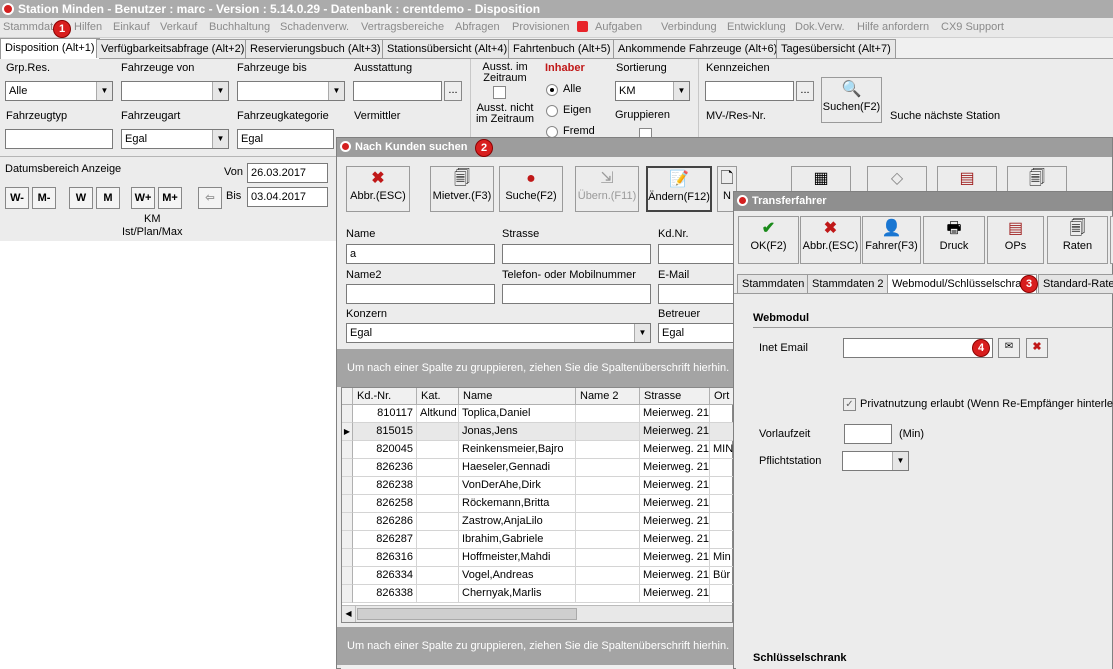  Describe the element at coordinates (689, 27) in the screenshot. I see `menu-verbindung: Verbindung` at that location.